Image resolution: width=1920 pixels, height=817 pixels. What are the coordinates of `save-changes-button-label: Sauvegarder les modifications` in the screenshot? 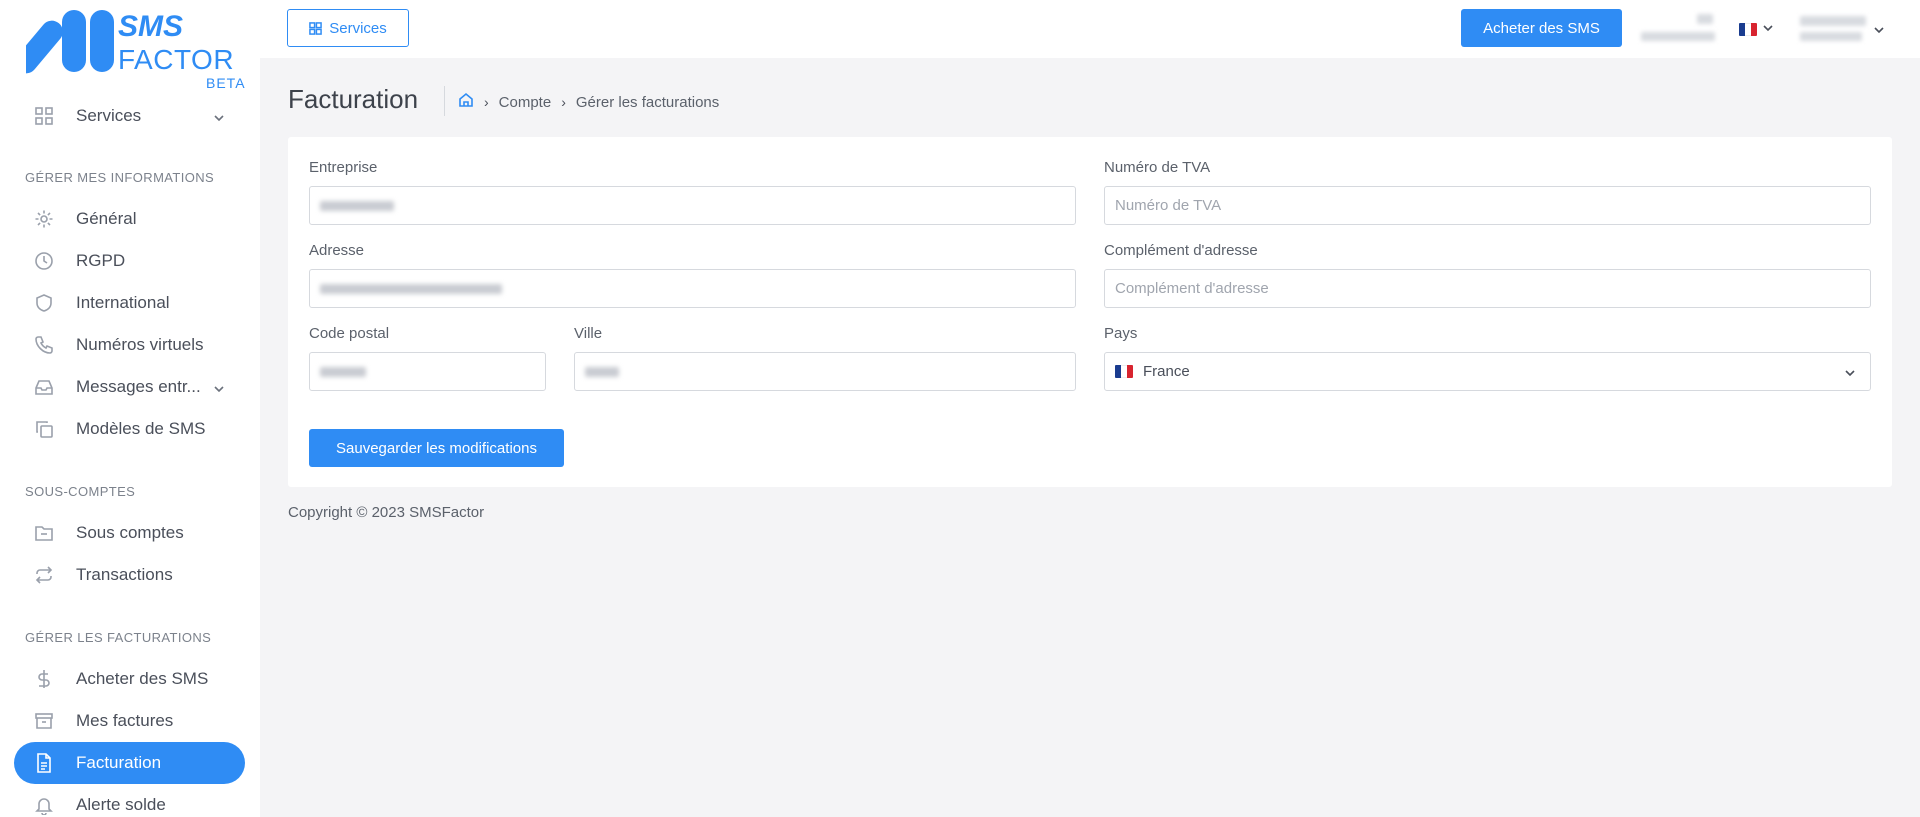 It's located at (436, 448).